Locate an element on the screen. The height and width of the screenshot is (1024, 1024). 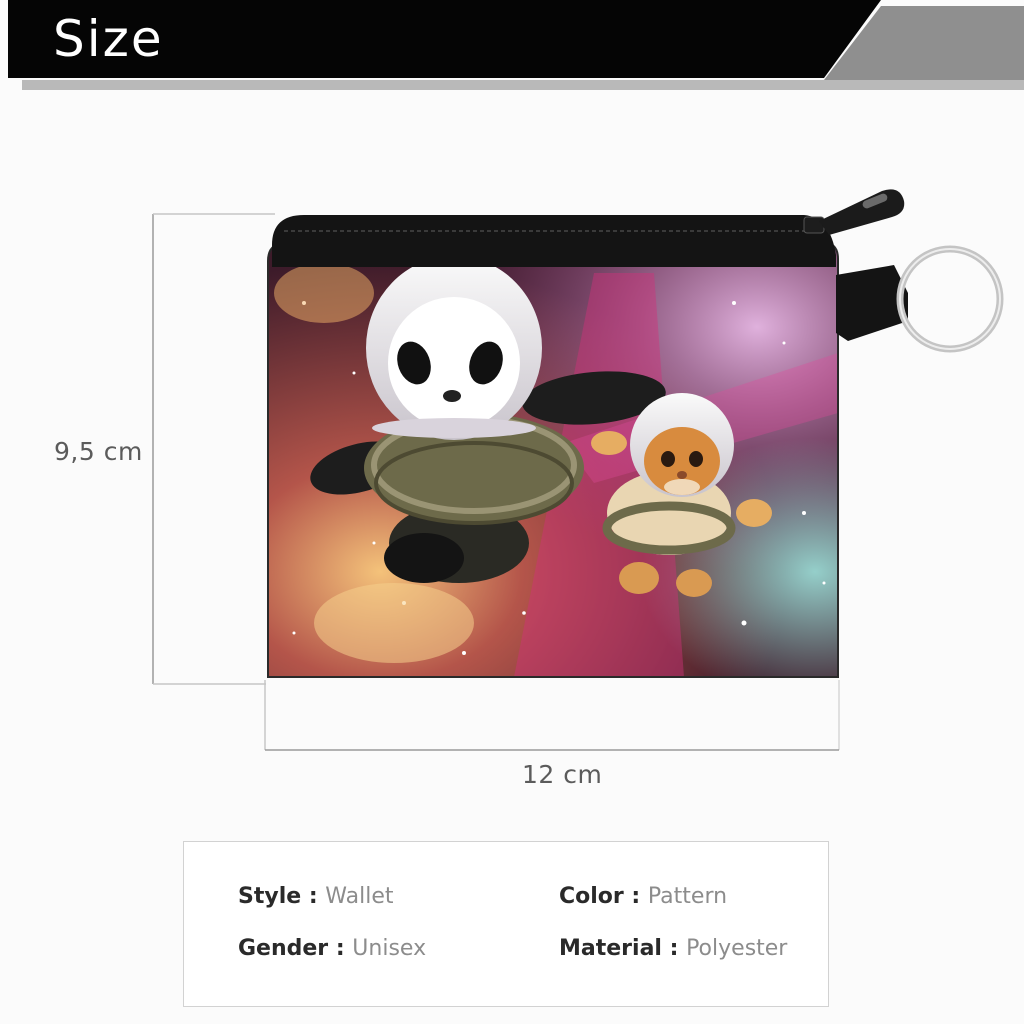
zipper-pull is located at coordinates (862, 212).